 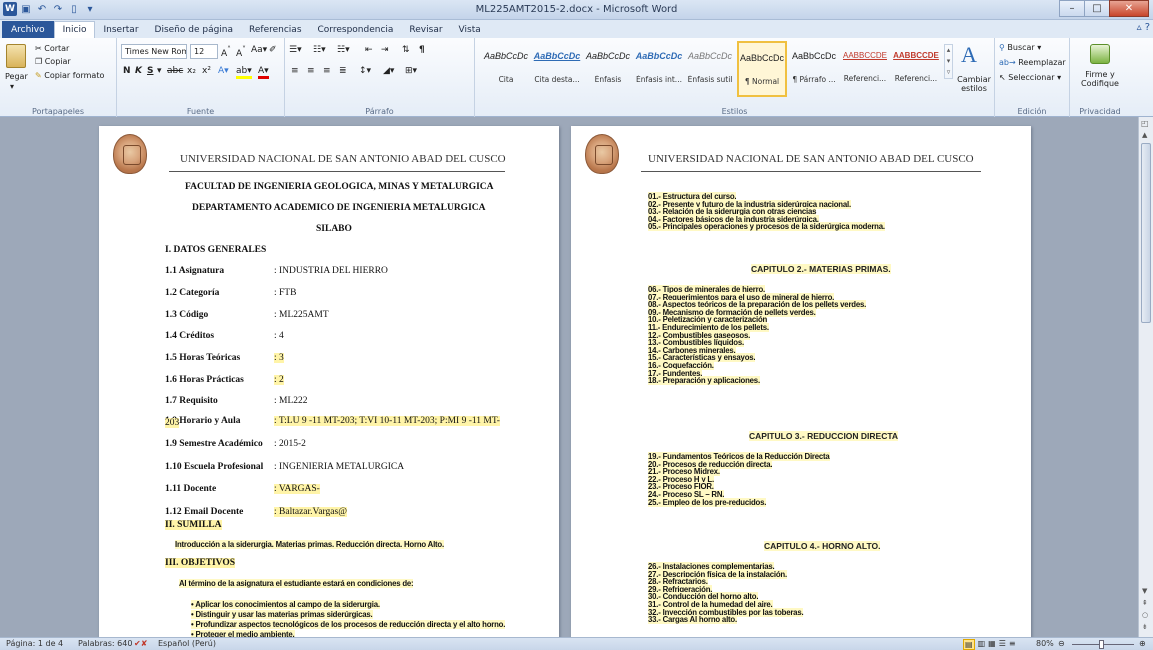 What do you see at coordinates (365, 71) in the screenshot?
I see `line-spacing-icon: ↕▾` at bounding box center [365, 71].